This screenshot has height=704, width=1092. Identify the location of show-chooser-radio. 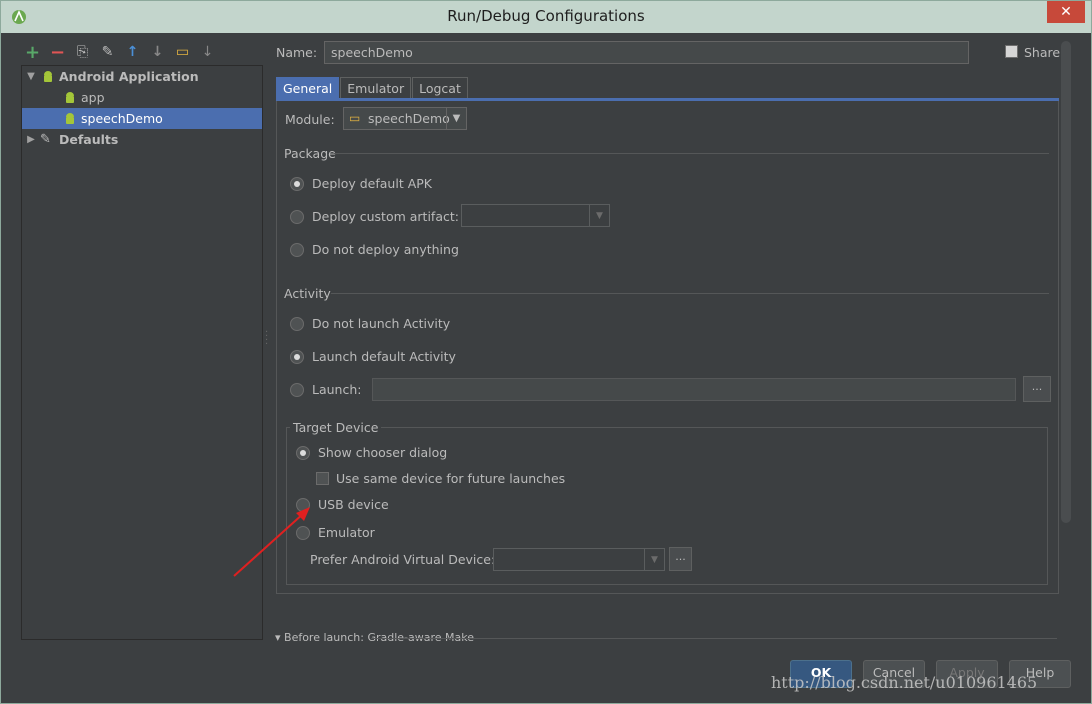
(303, 453).